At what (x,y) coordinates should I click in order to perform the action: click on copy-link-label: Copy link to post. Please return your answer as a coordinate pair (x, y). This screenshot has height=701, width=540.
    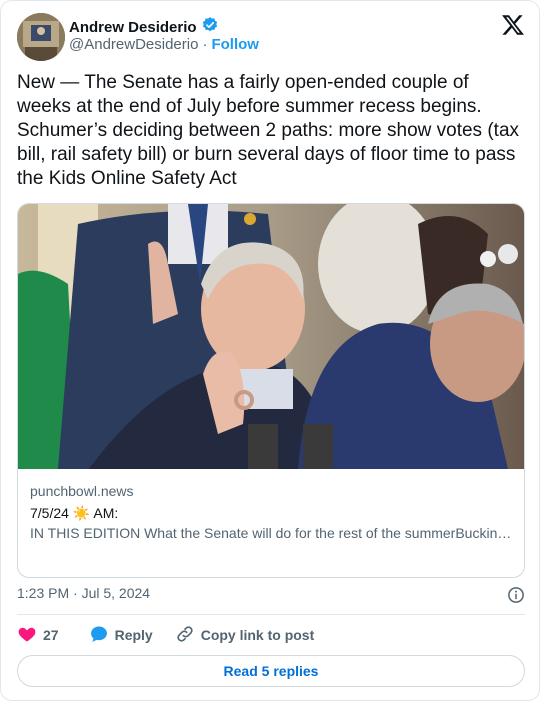
    Looking at the image, I should click on (257, 635).